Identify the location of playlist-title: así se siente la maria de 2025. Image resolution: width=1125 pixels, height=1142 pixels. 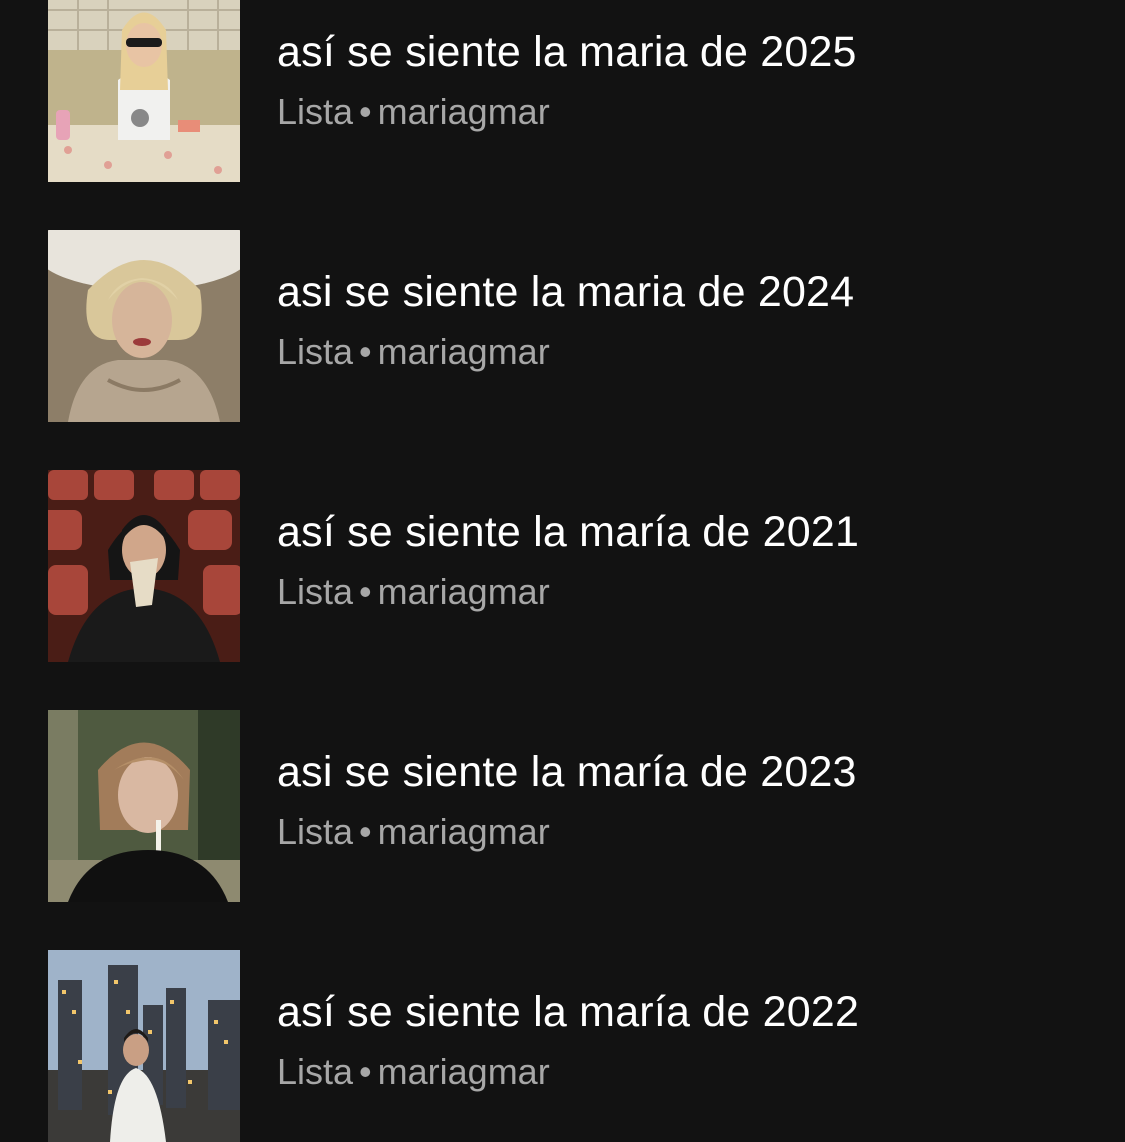
(567, 52).